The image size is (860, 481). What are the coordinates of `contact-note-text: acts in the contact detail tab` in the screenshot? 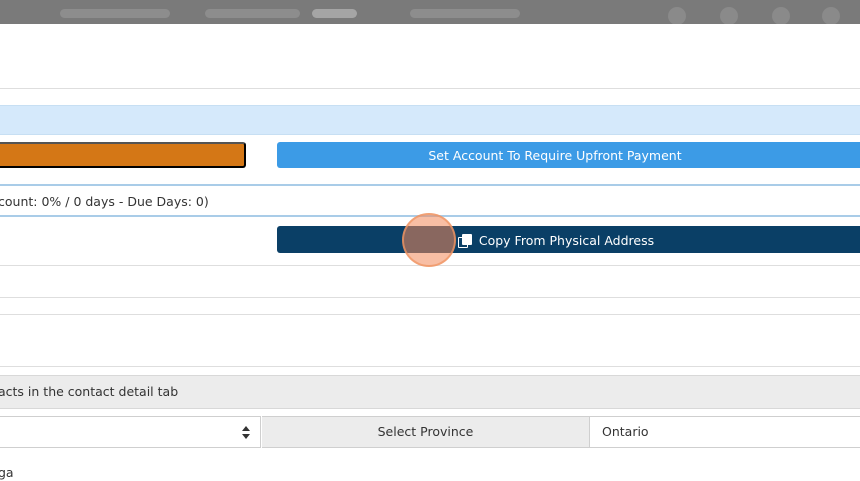 It's located at (89, 391).